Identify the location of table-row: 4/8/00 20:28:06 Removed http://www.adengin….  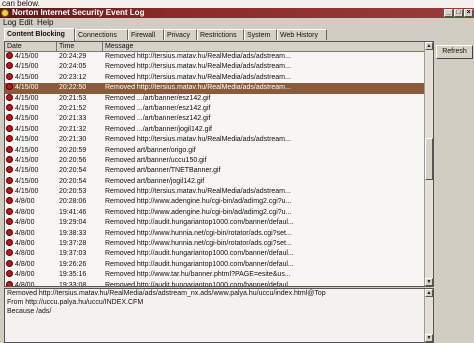
(215, 202).